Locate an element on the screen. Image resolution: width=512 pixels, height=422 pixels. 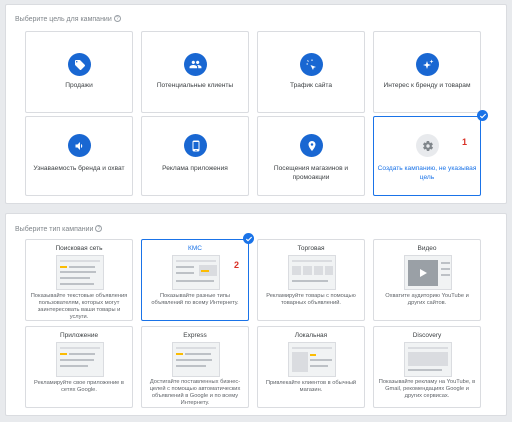
video-preview-image is located at coordinates (428, 272).